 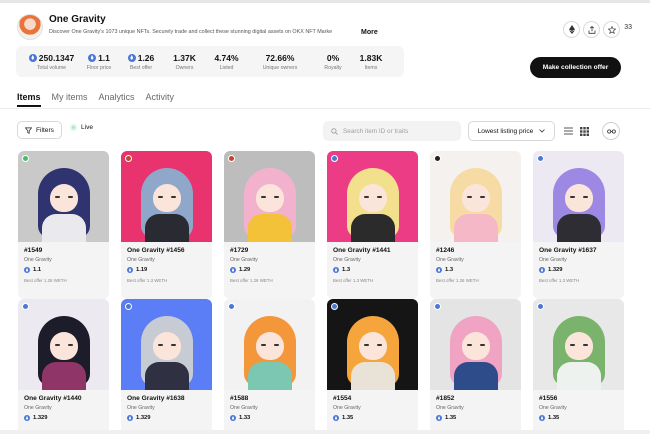 I want to click on tab-analytics: Analytics, so click(x=117, y=99).